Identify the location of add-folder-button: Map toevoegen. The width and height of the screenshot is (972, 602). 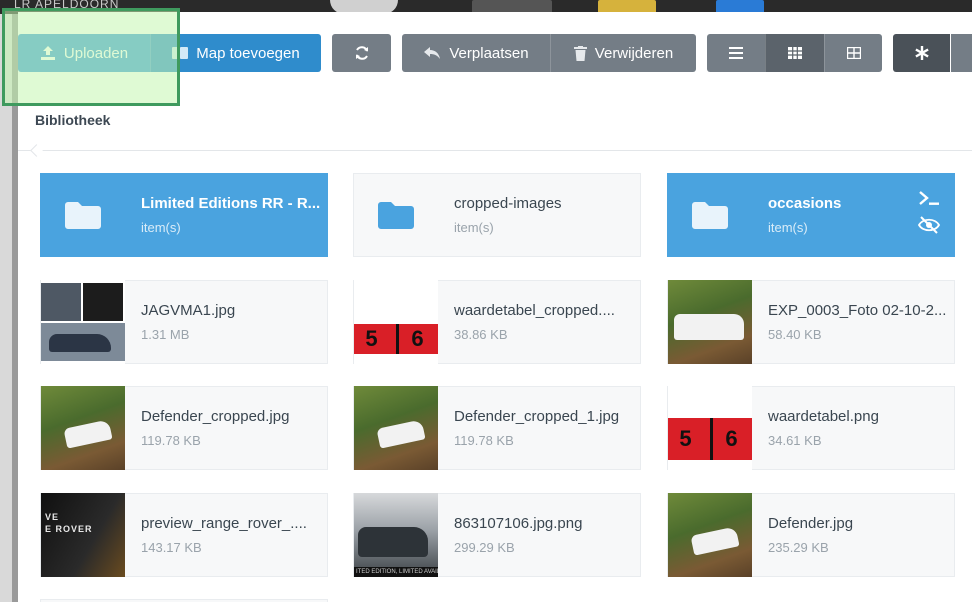
(235, 53).